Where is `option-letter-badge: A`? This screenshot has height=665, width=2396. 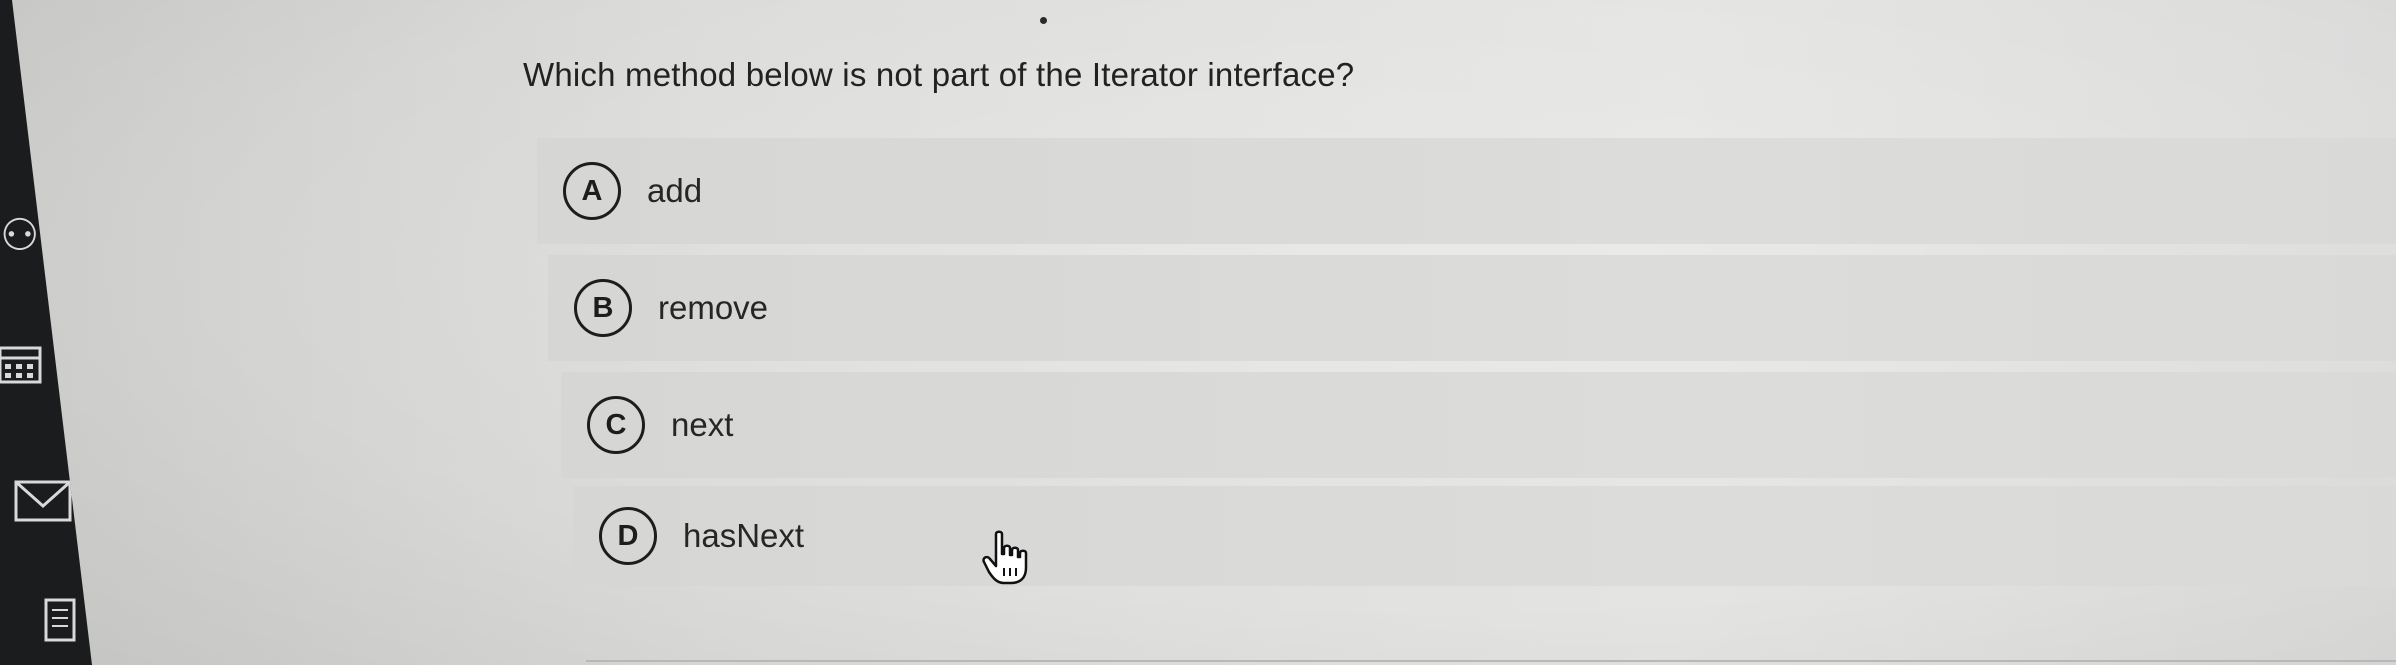 option-letter-badge: A is located at coordinates (592, 191).